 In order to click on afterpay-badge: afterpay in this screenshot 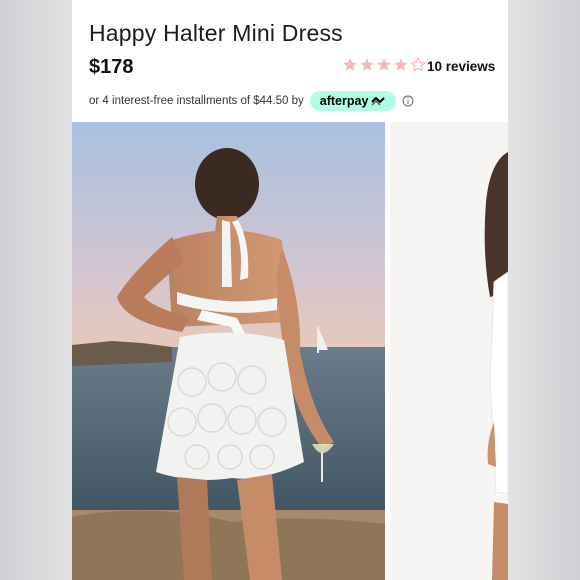, I will do `click(353, 101)`.